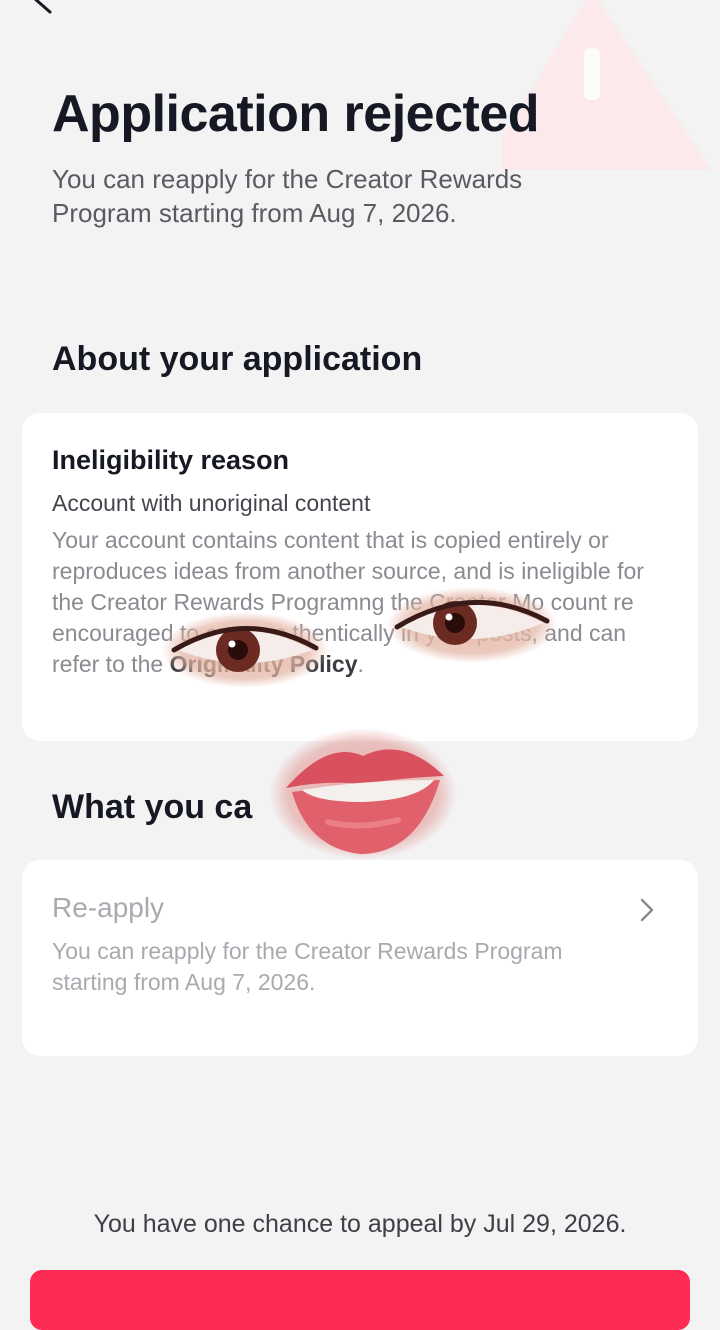 The width and height of the screenshot is (720, 1330). Describe the element at coordinates (363, 794) in the screenshot. I see `lips-sticker` at that location.